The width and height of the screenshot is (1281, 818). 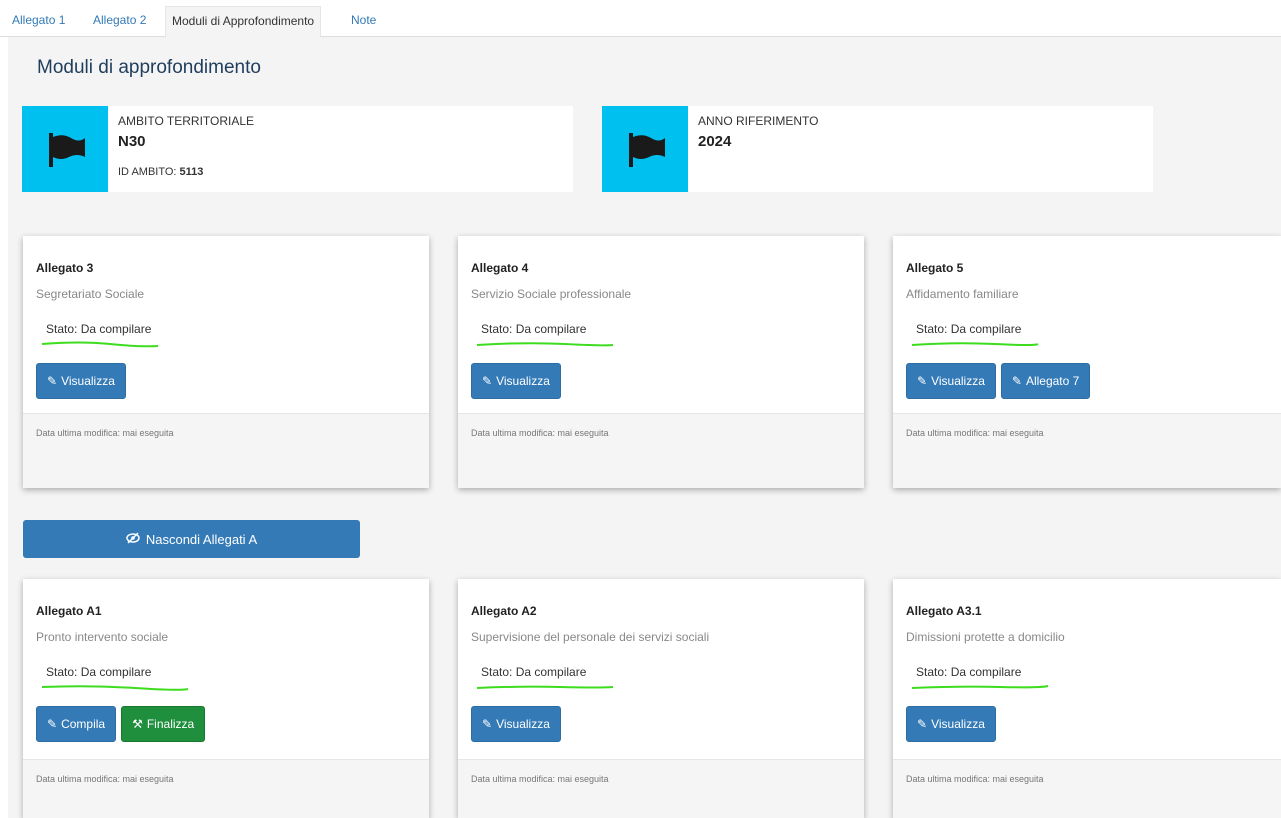 I want to click on eye-slash-icon, so click(x=133, y=539).